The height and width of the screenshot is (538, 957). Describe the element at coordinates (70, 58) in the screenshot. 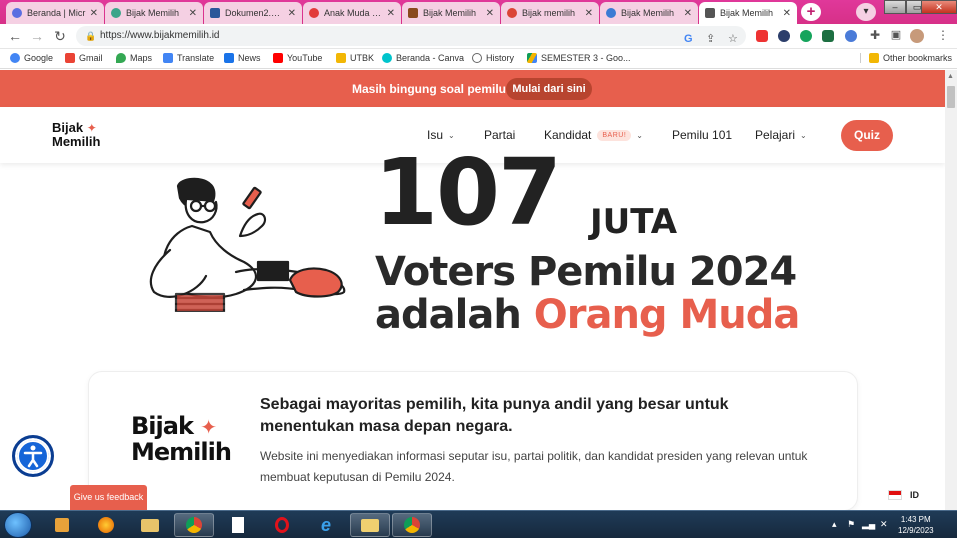

I see `gmail-icon` at that location.